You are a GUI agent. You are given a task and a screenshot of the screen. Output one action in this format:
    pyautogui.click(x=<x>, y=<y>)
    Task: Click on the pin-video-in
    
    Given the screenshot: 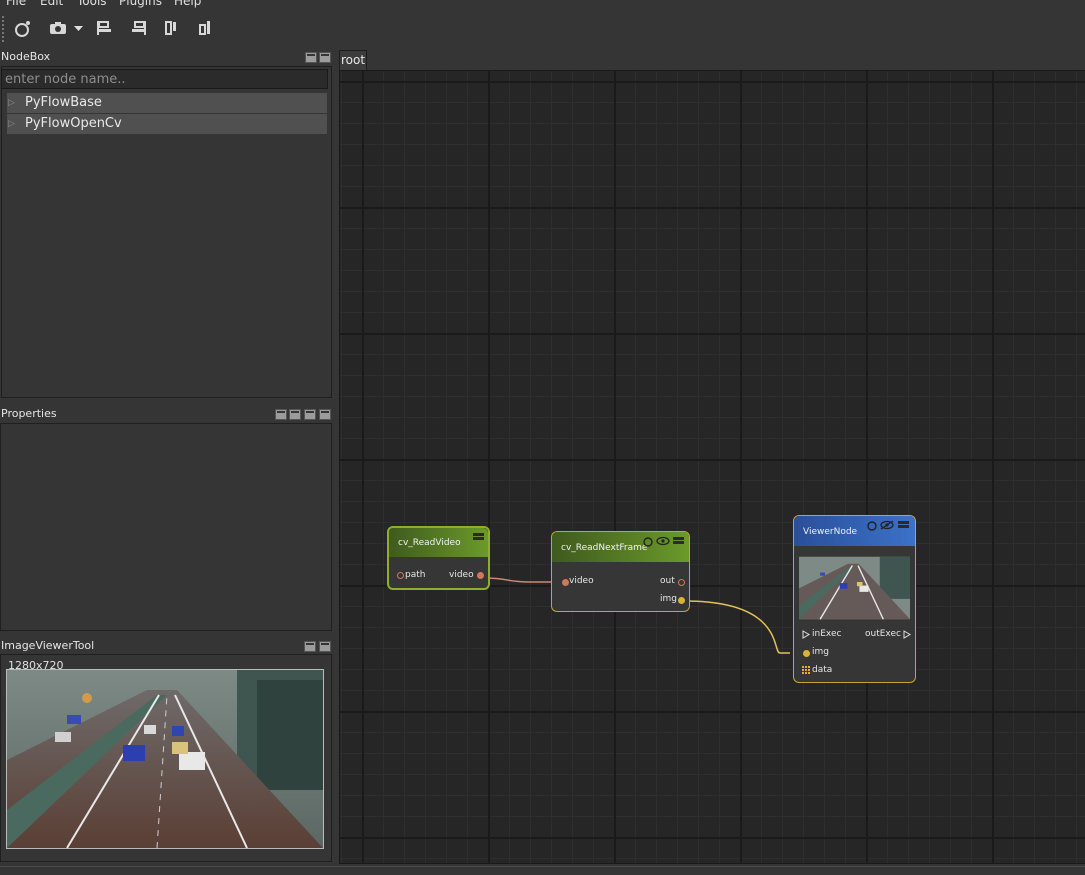 What is the action you would take?
    pyautogui.click(x=565, y=582)
    